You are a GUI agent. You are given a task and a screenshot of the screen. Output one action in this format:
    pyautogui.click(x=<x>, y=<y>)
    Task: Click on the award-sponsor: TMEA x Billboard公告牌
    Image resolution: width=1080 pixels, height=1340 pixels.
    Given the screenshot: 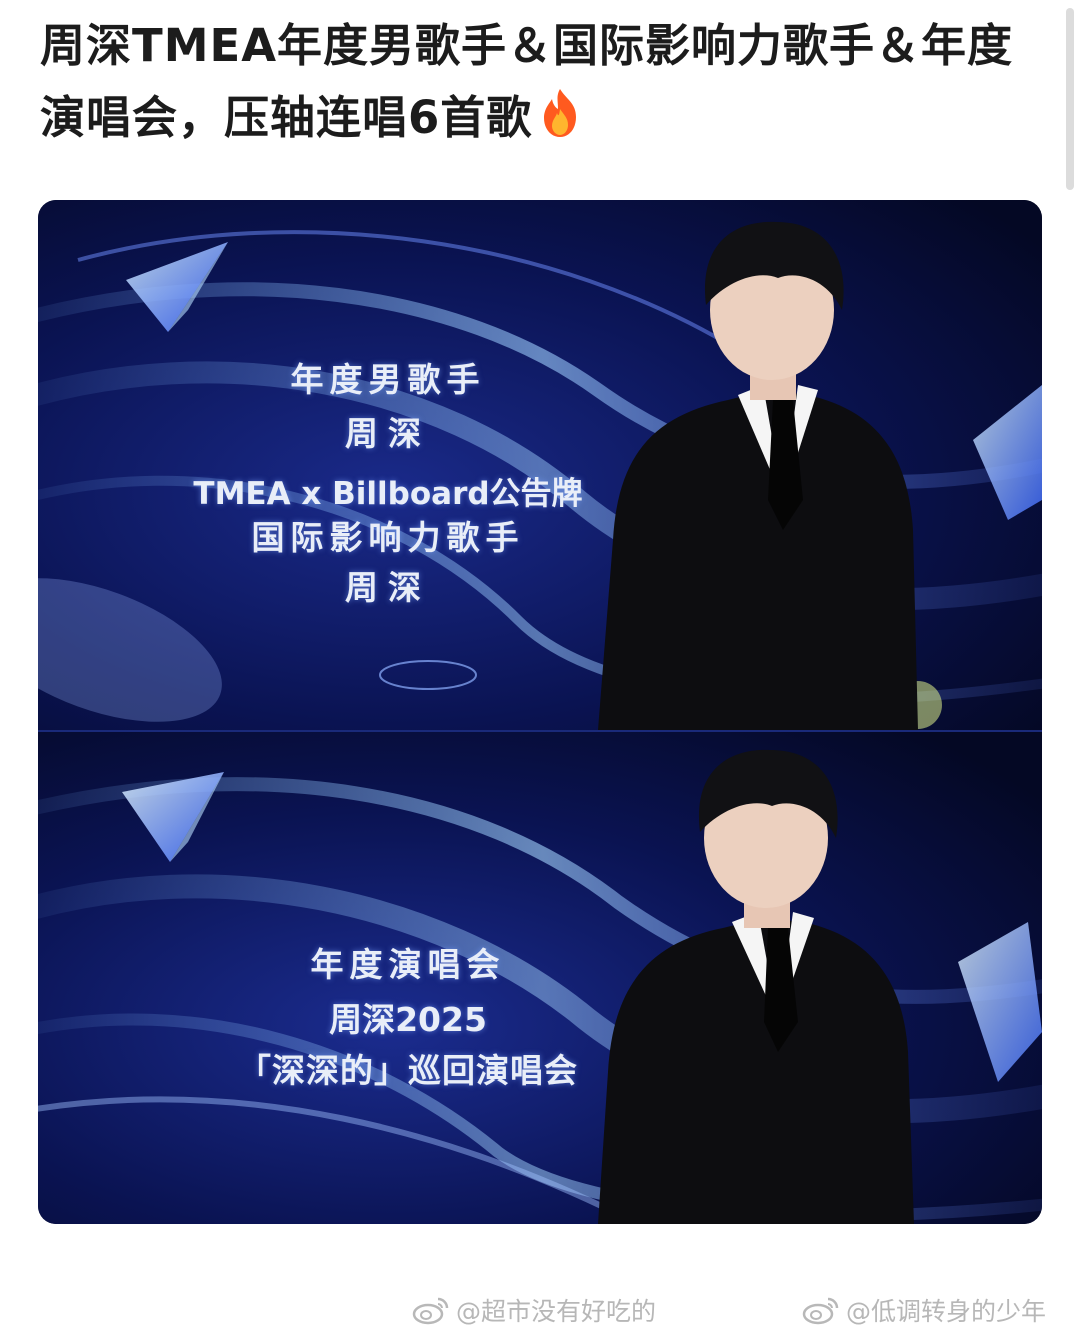 What is the action you would take?
    pyautogui.click(x=388, y=494)
    